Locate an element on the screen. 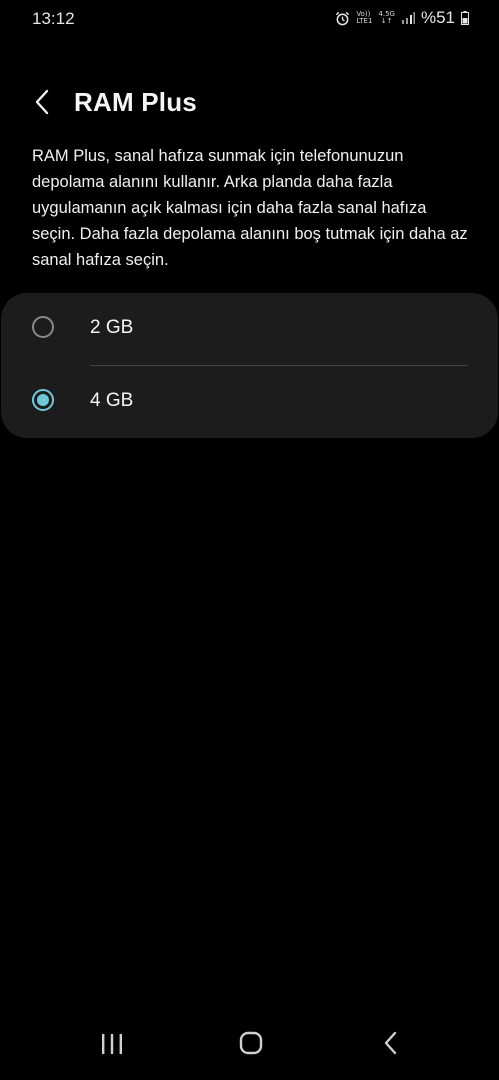  battery-percentage: %51 is located at coordinates (437, 17).